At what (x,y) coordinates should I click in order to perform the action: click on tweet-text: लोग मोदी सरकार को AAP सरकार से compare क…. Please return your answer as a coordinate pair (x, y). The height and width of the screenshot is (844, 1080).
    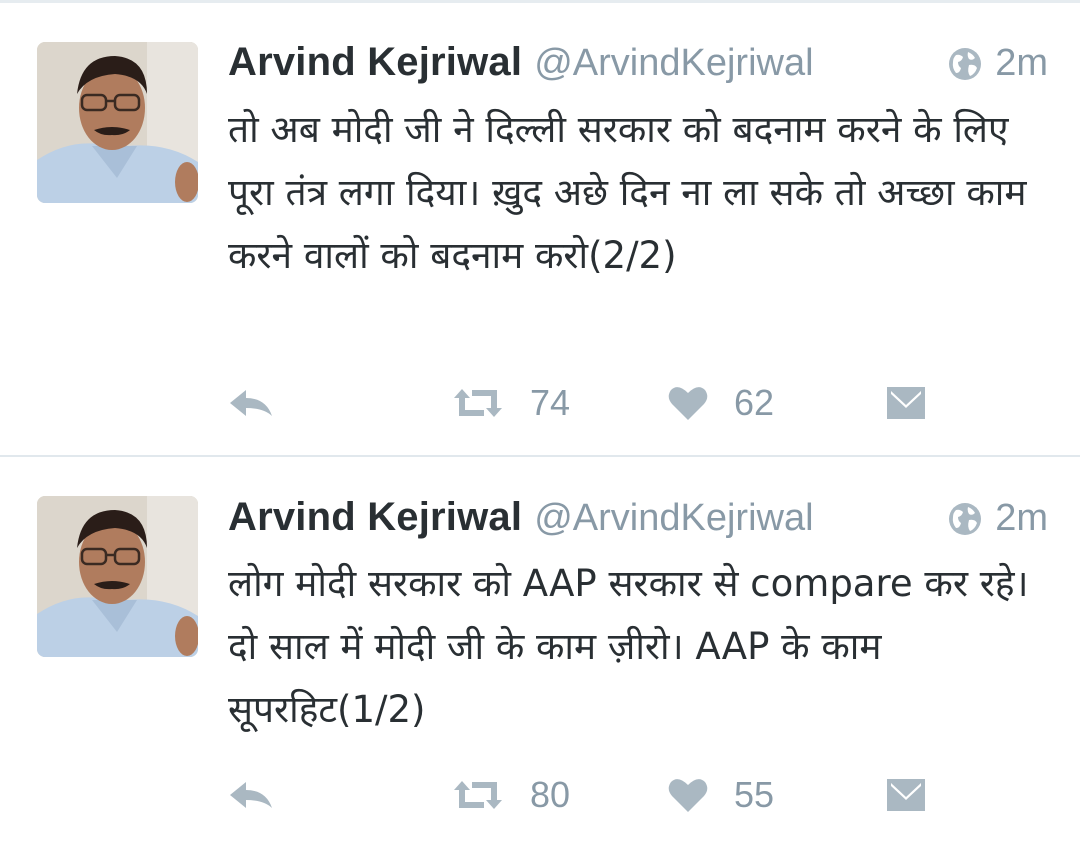
    Looking at the image, I should click on (628, 646).